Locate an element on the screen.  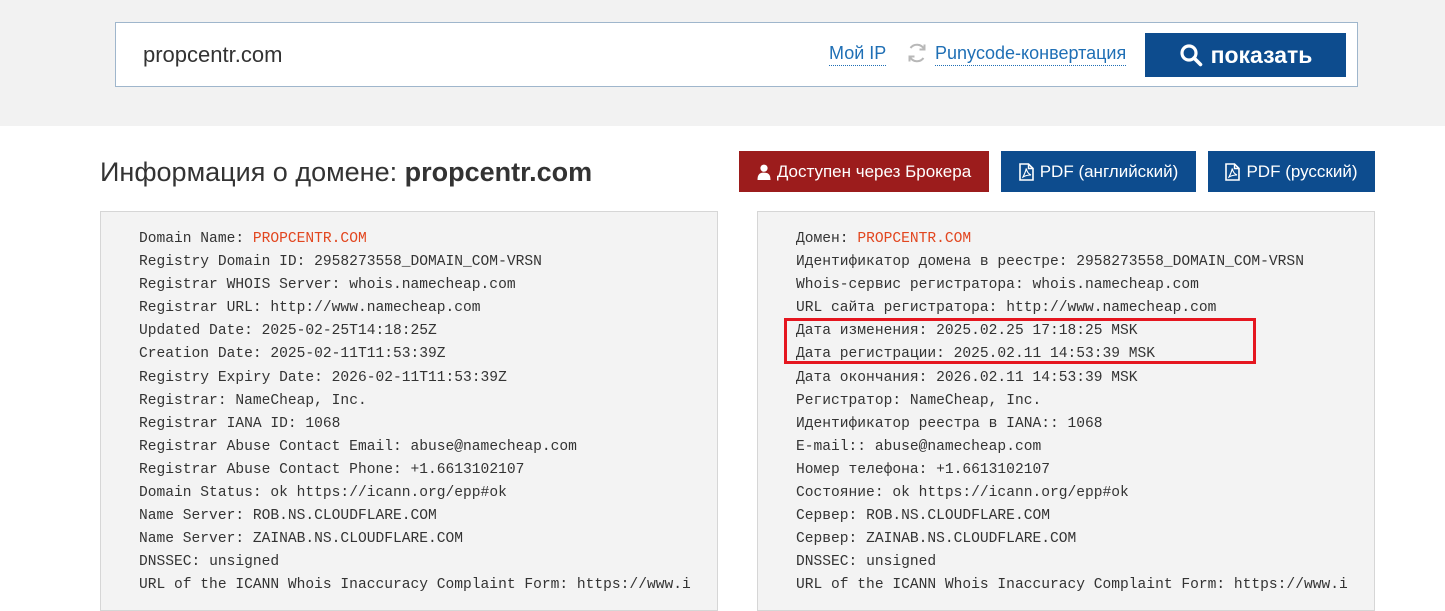
whois-line: Регистратор: NameCheap, Inc. is located at coordinates (1085, 401).